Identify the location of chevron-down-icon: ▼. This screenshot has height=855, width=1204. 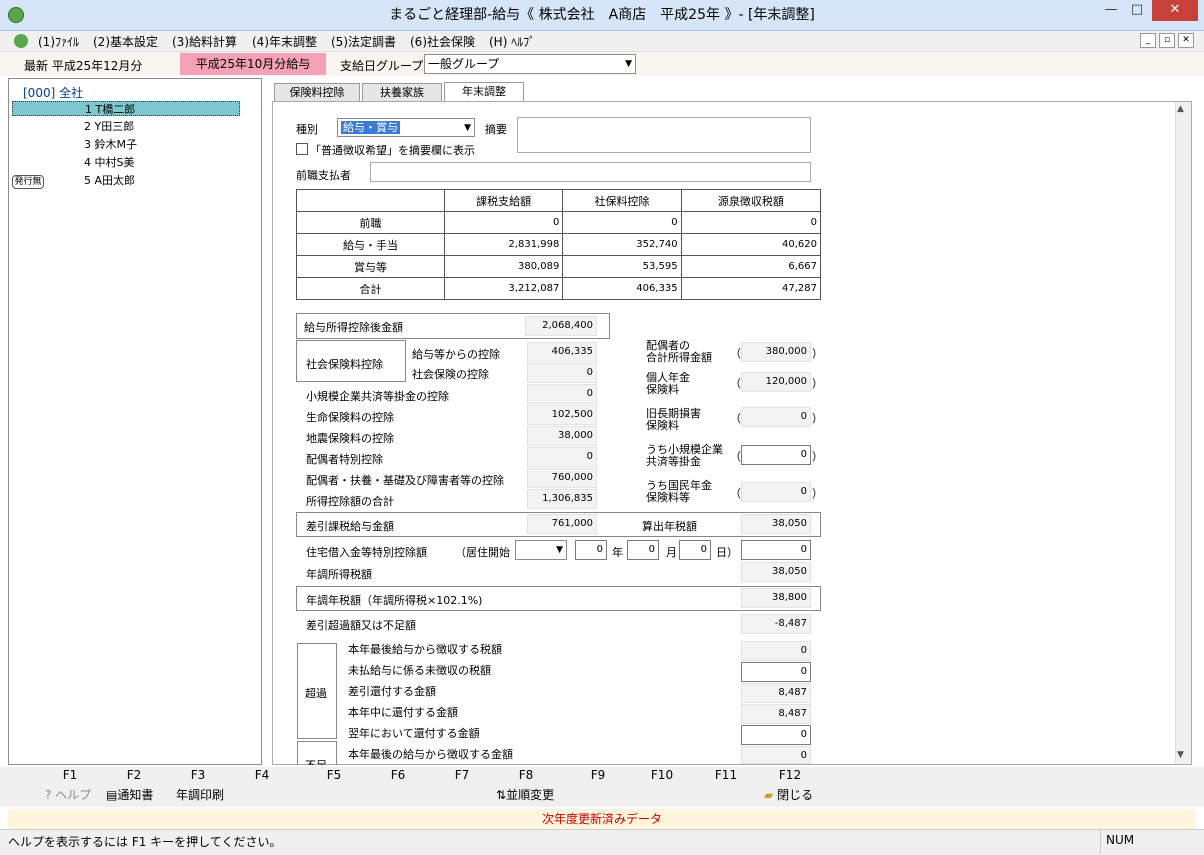
(467, 128).